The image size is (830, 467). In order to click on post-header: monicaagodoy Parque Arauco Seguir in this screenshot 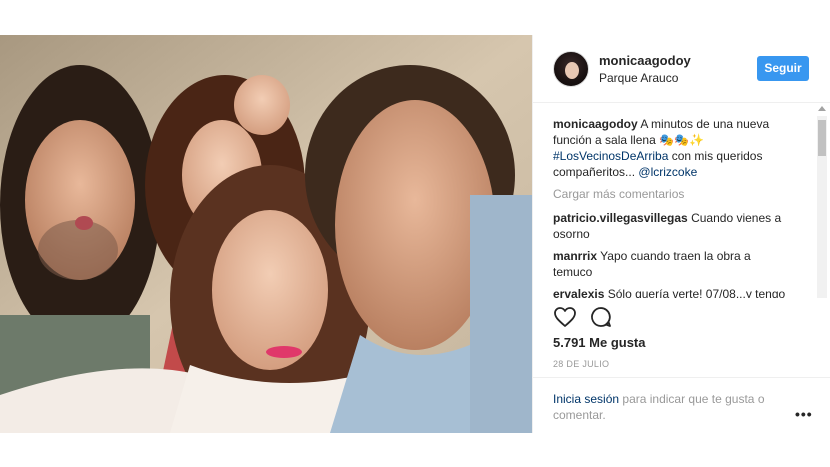, I will do `click(681, 69)`.